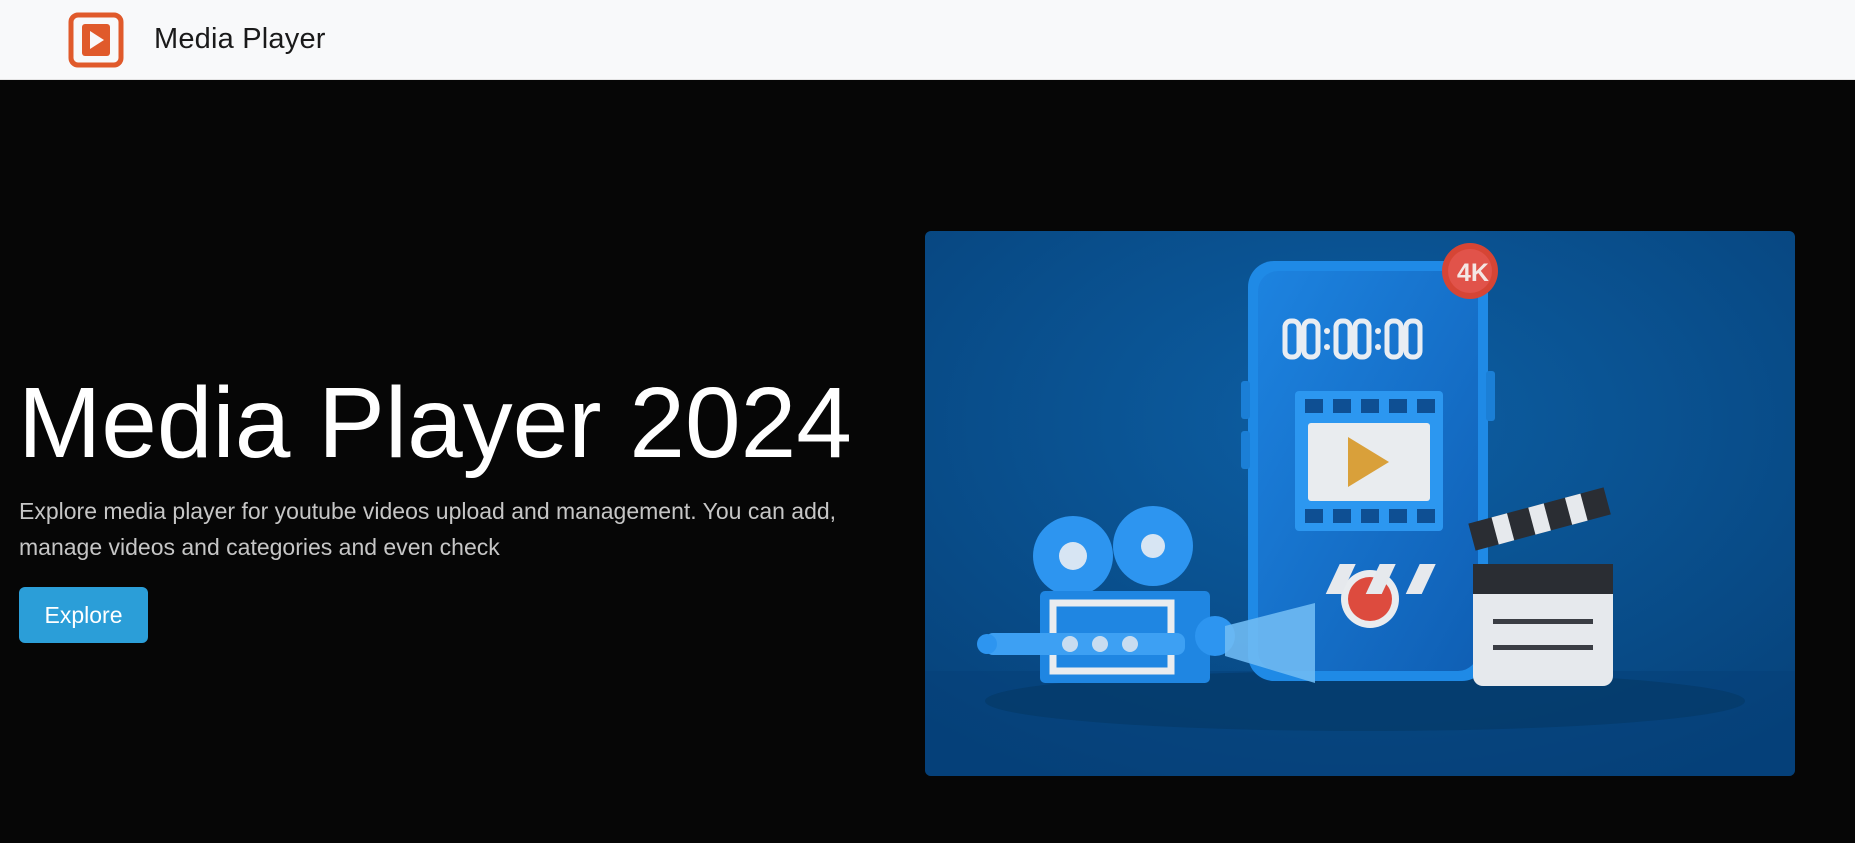 This screenshot has height=843, width=1855. Describe the element at coordinates (240, 39) in the screenshot. I see `brand-name: Media Player` at that location.